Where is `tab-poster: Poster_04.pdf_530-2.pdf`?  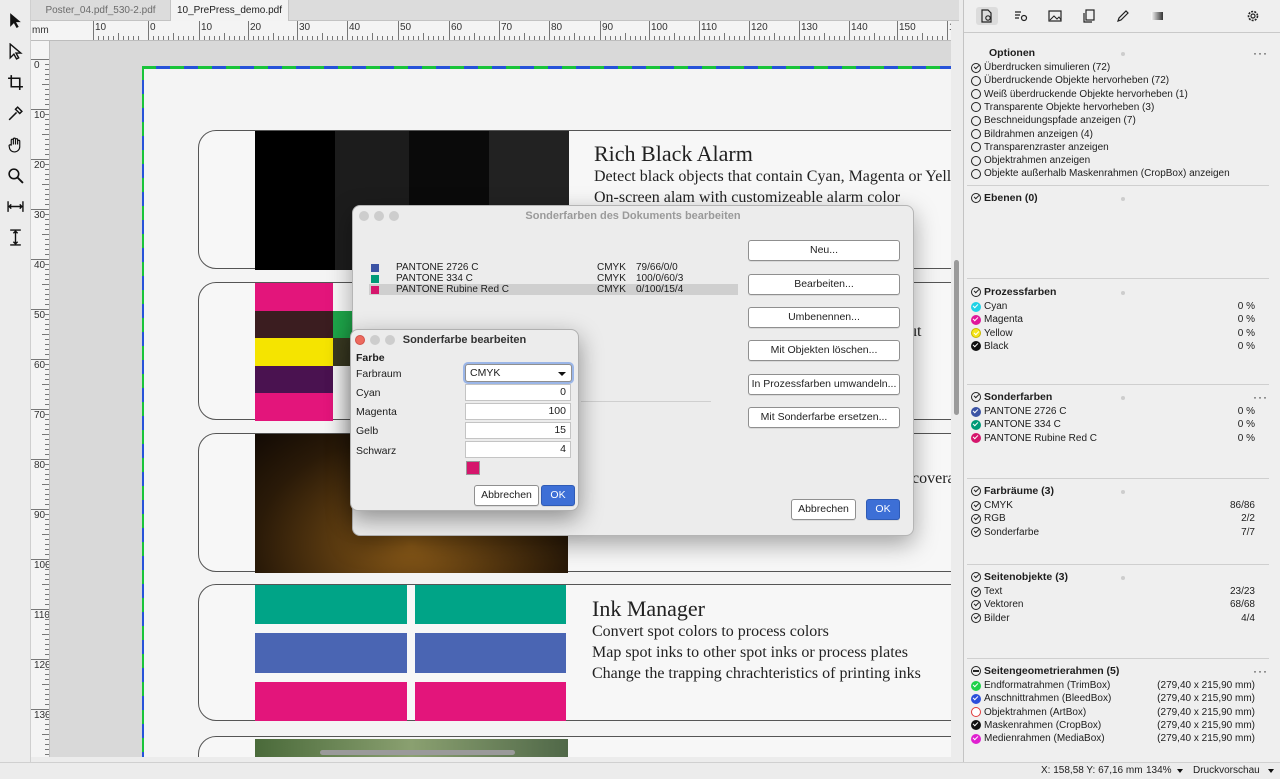 tab-poster: Poster_04.pdf_530-2.pdf is located at coordinates (101, 10).